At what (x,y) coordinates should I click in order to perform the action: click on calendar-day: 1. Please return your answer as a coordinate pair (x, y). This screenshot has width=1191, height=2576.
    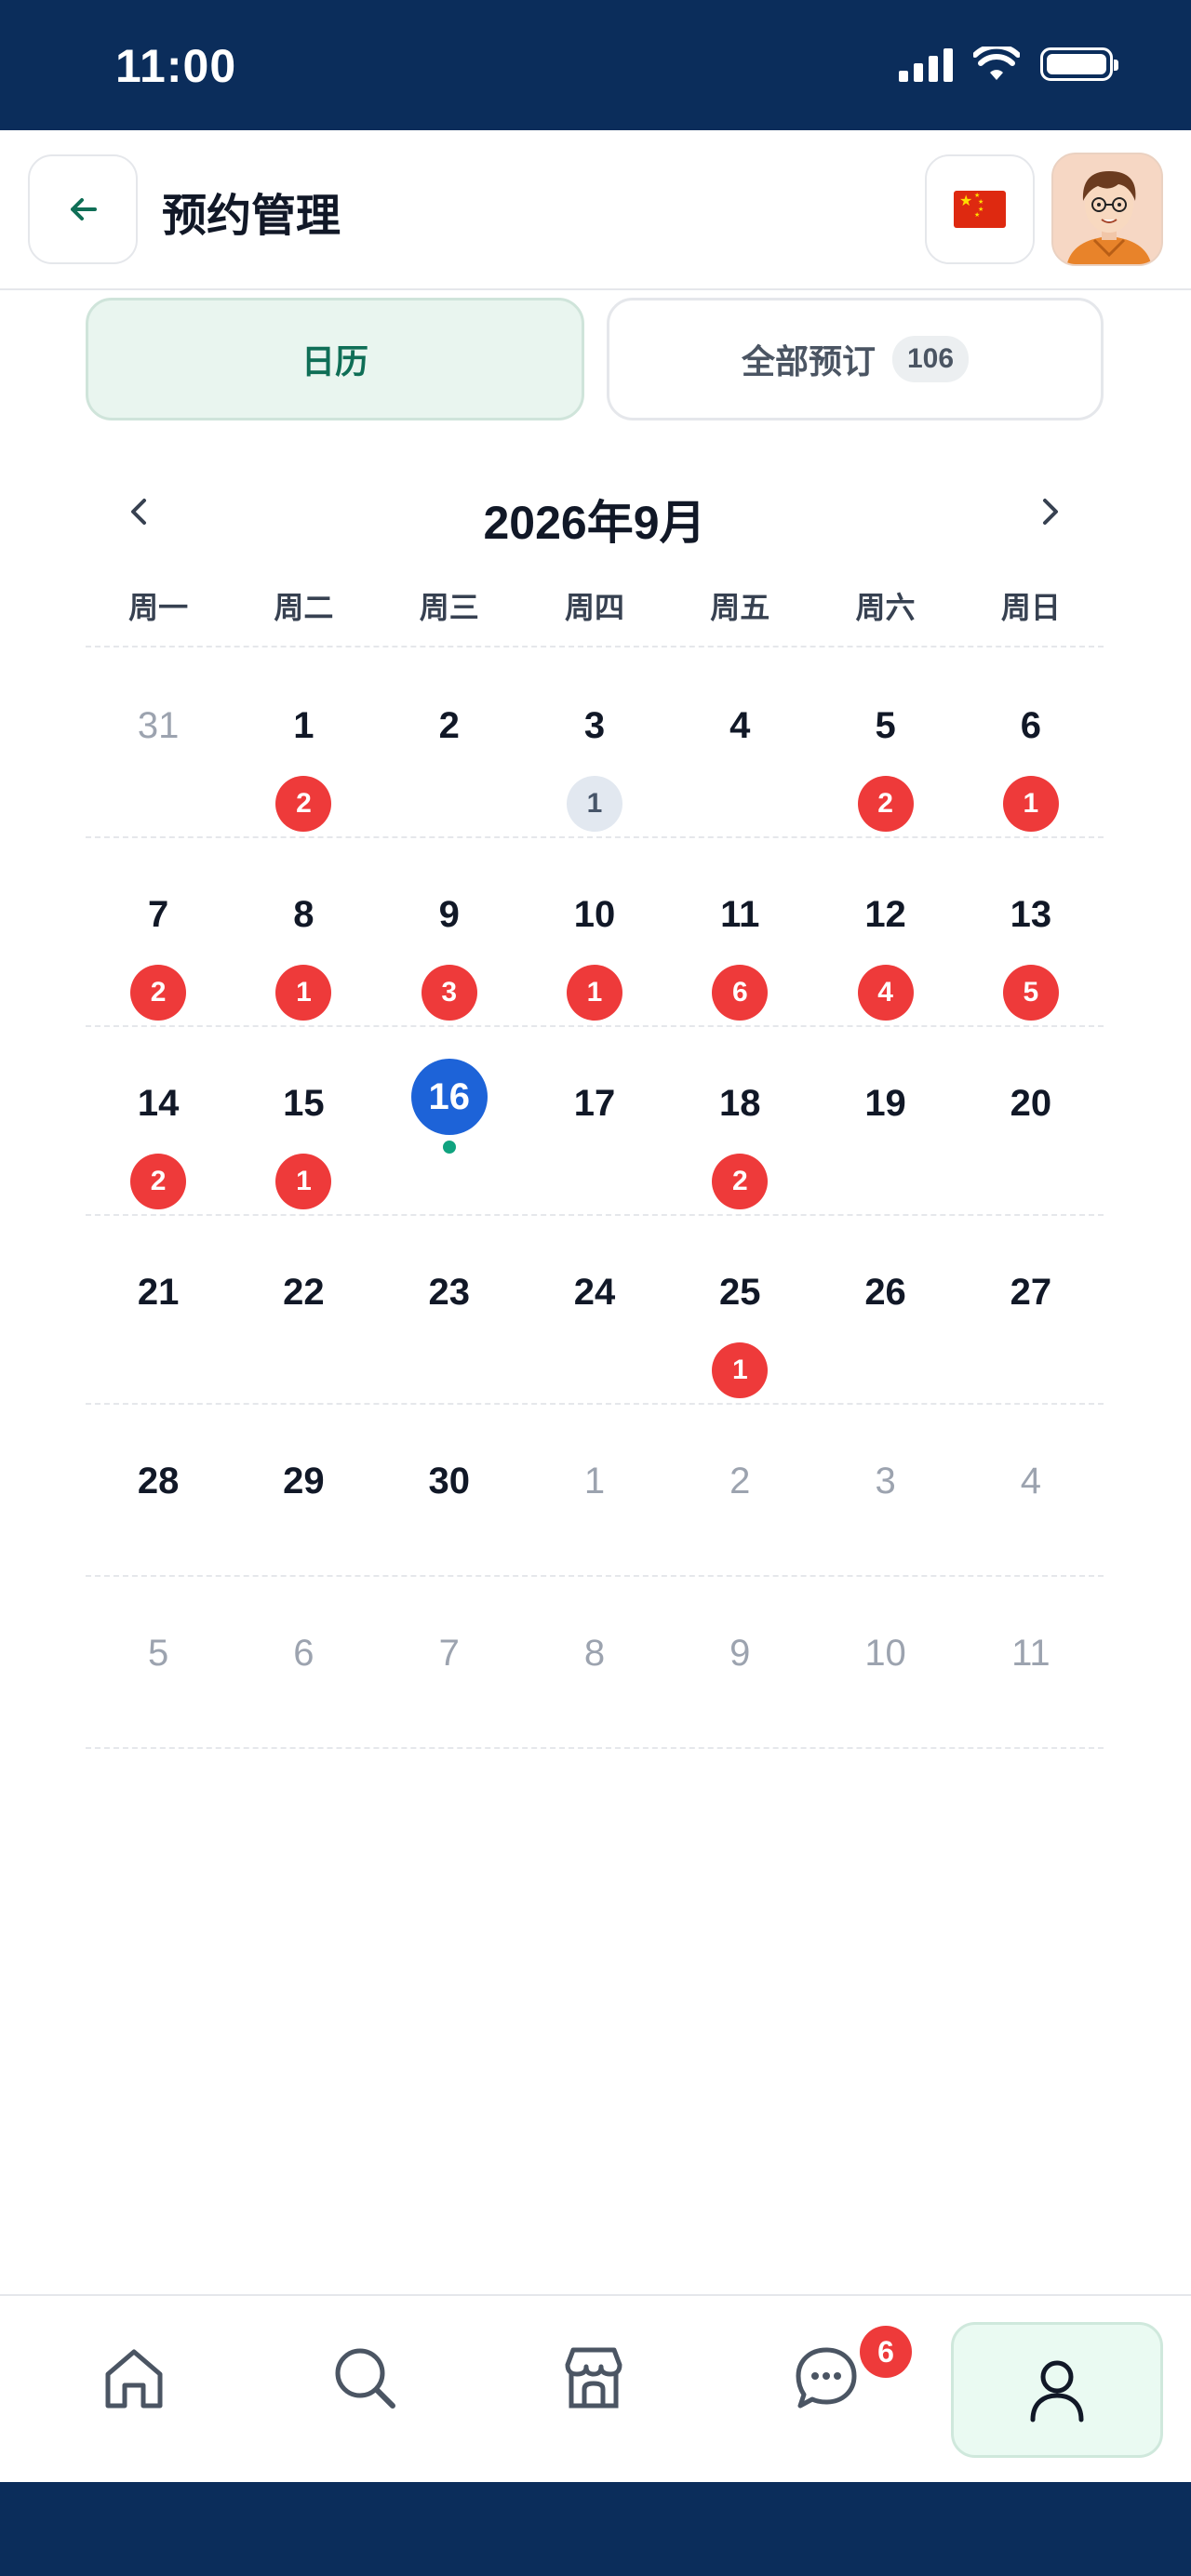
    Looking at the image, I should click on (594, 1490).